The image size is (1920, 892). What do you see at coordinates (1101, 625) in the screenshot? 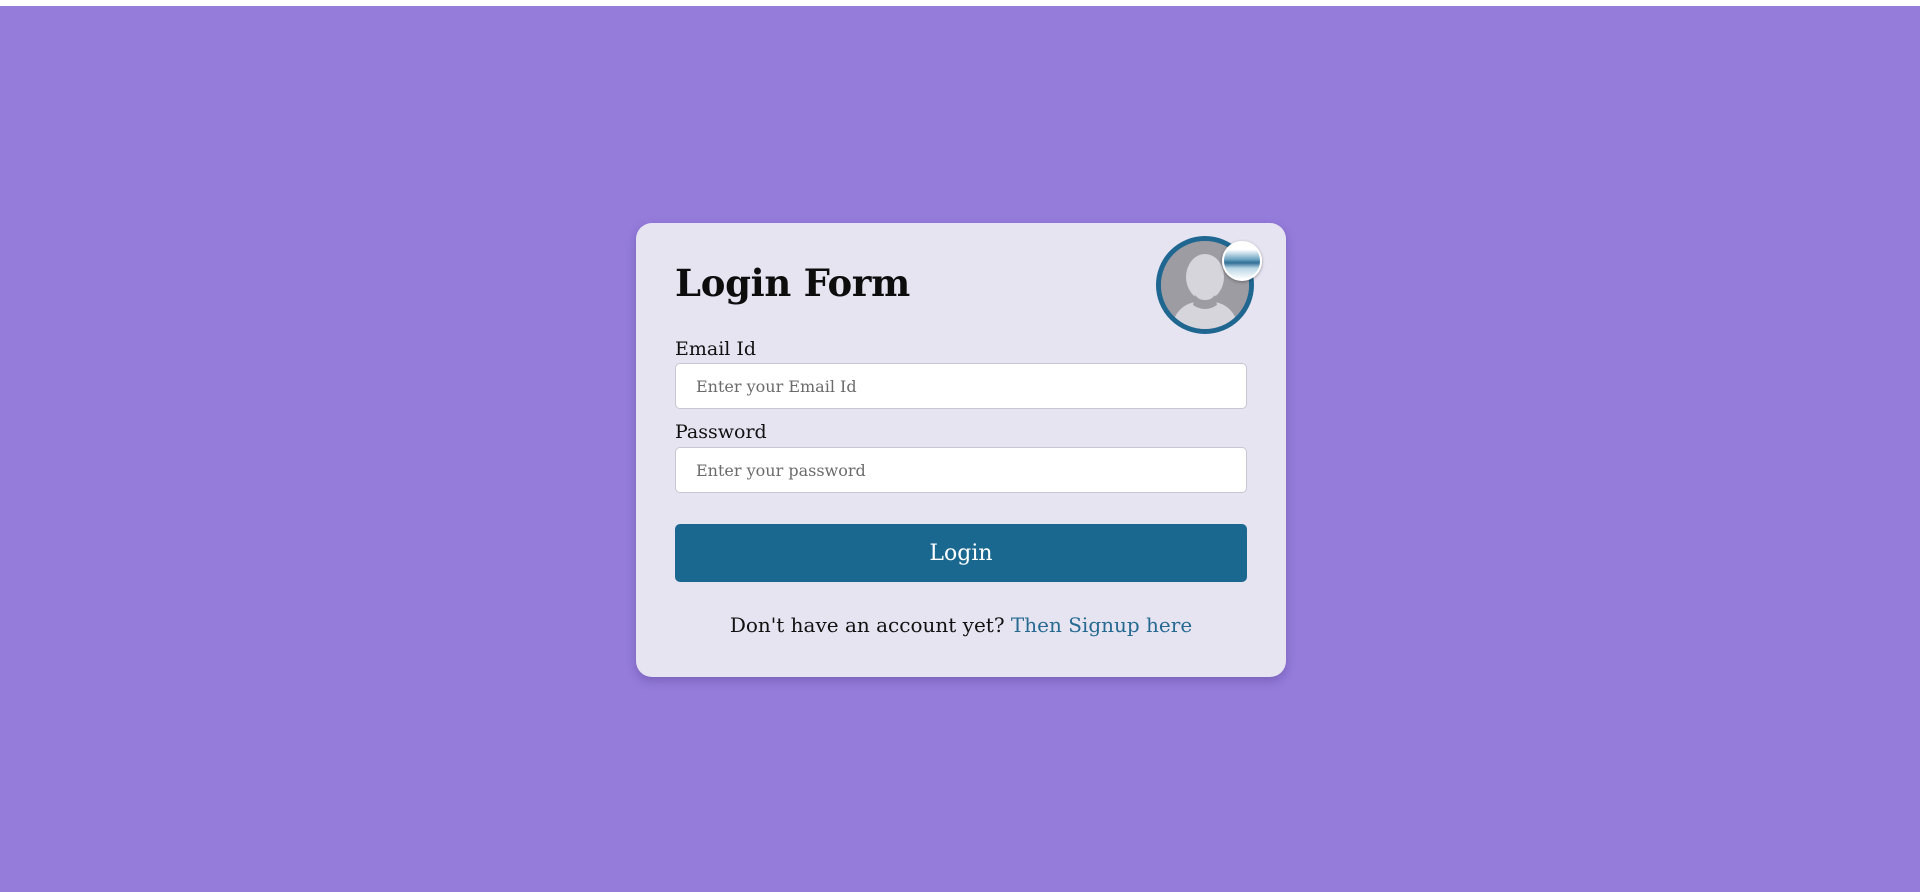
I see `signup-link: Then Signup here` at bounding box center [1101, 625].